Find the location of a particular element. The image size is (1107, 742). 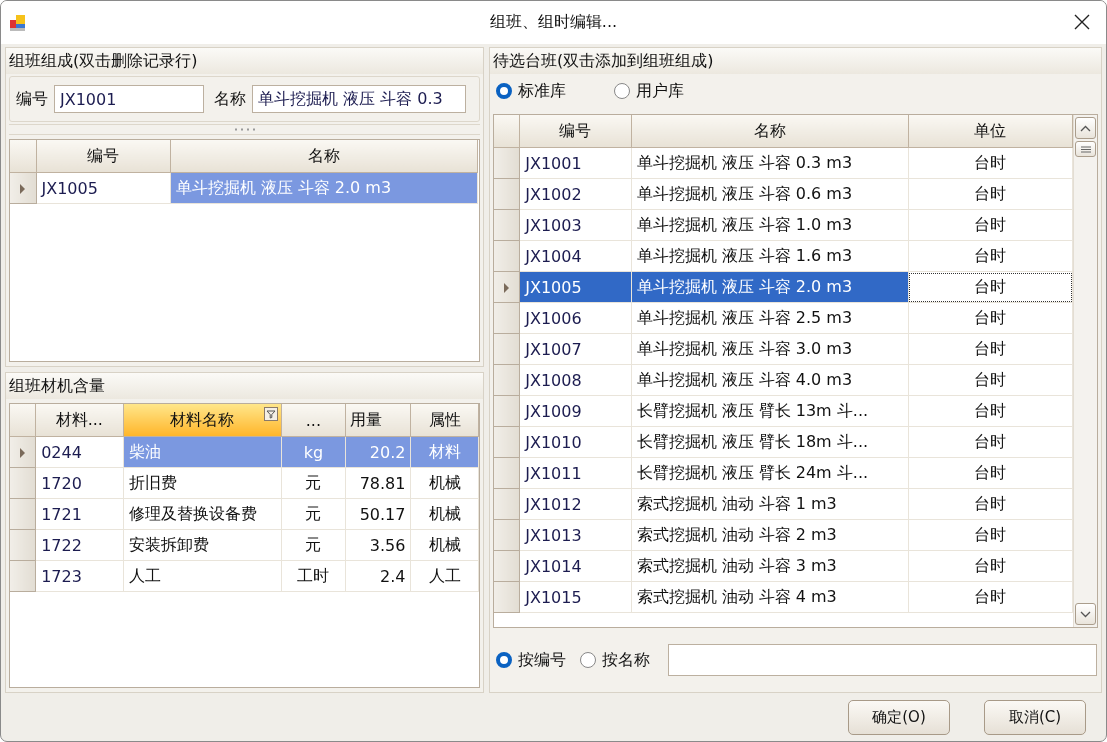

column-header: 单位 is located at coordinates (990, 131).